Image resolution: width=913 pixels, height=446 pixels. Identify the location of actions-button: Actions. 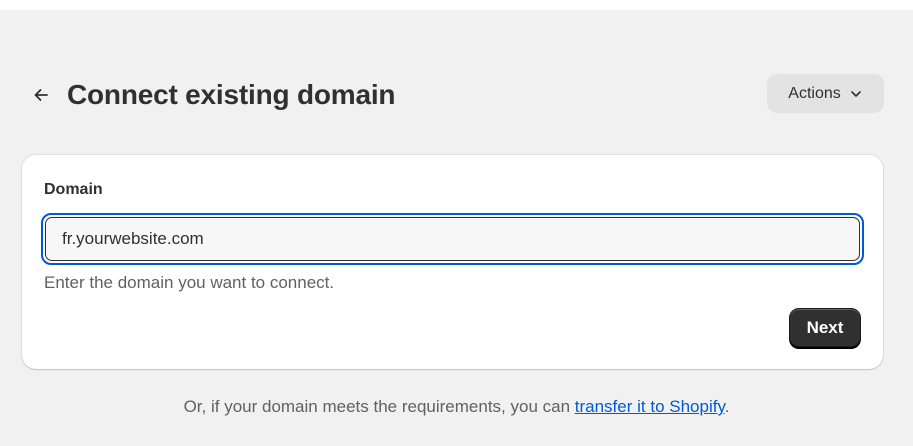
(825, 93).